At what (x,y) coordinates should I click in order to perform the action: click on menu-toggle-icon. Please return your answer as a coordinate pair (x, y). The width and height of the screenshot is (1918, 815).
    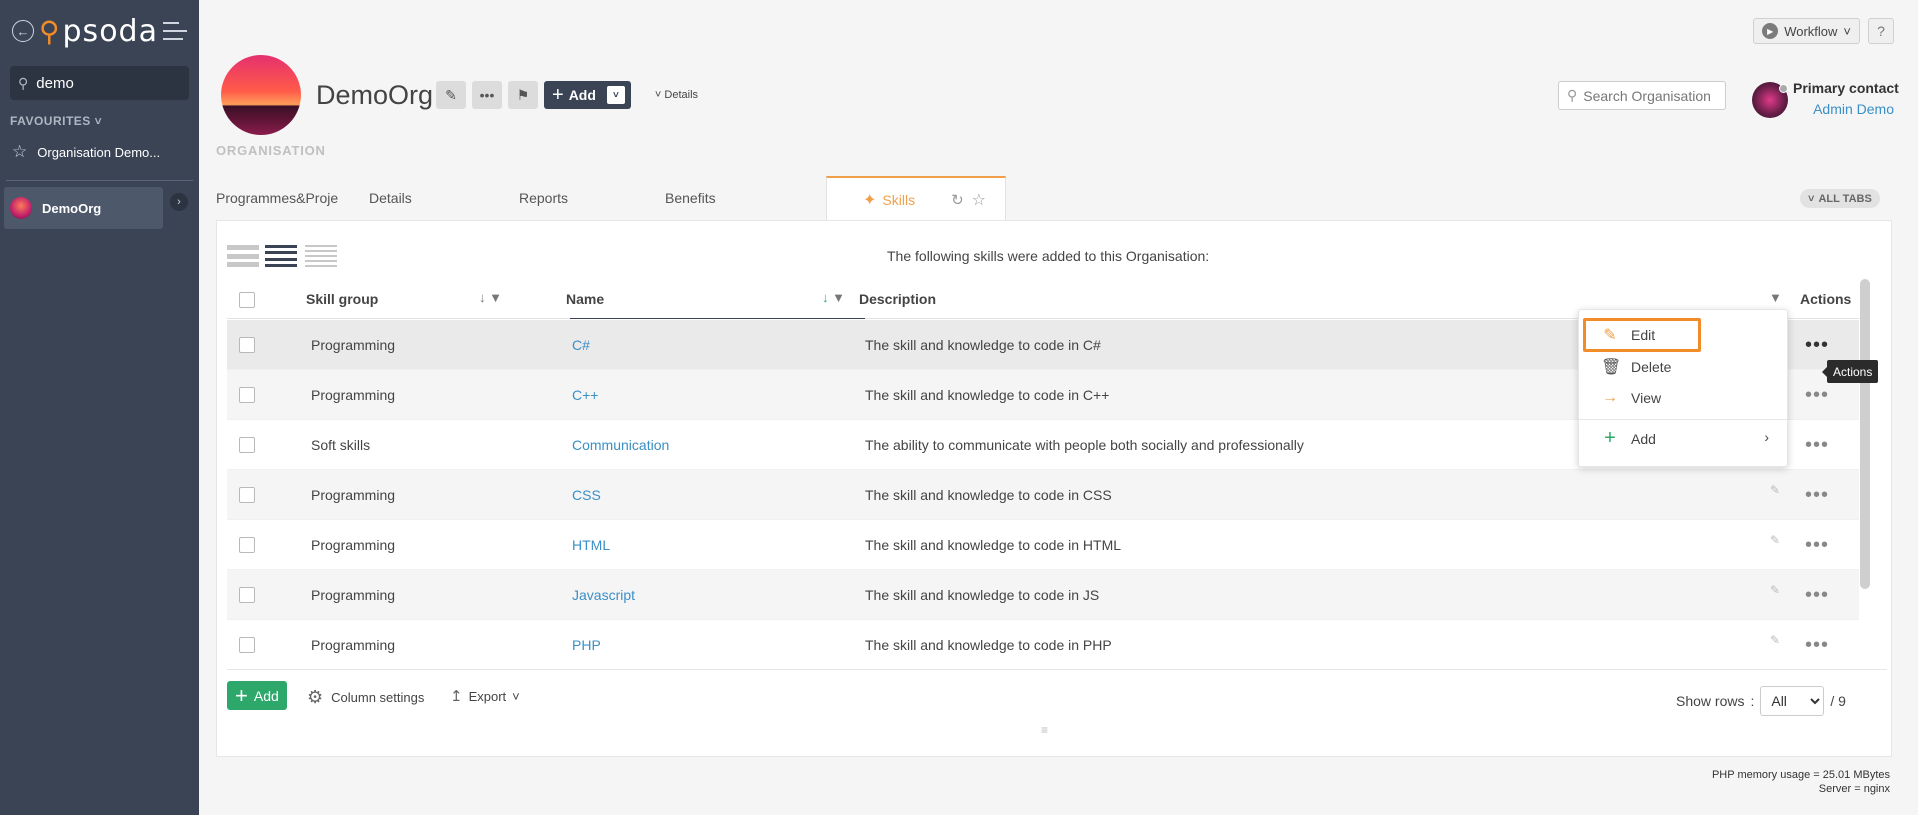
    Looking at the image, I should click on (174, 31).